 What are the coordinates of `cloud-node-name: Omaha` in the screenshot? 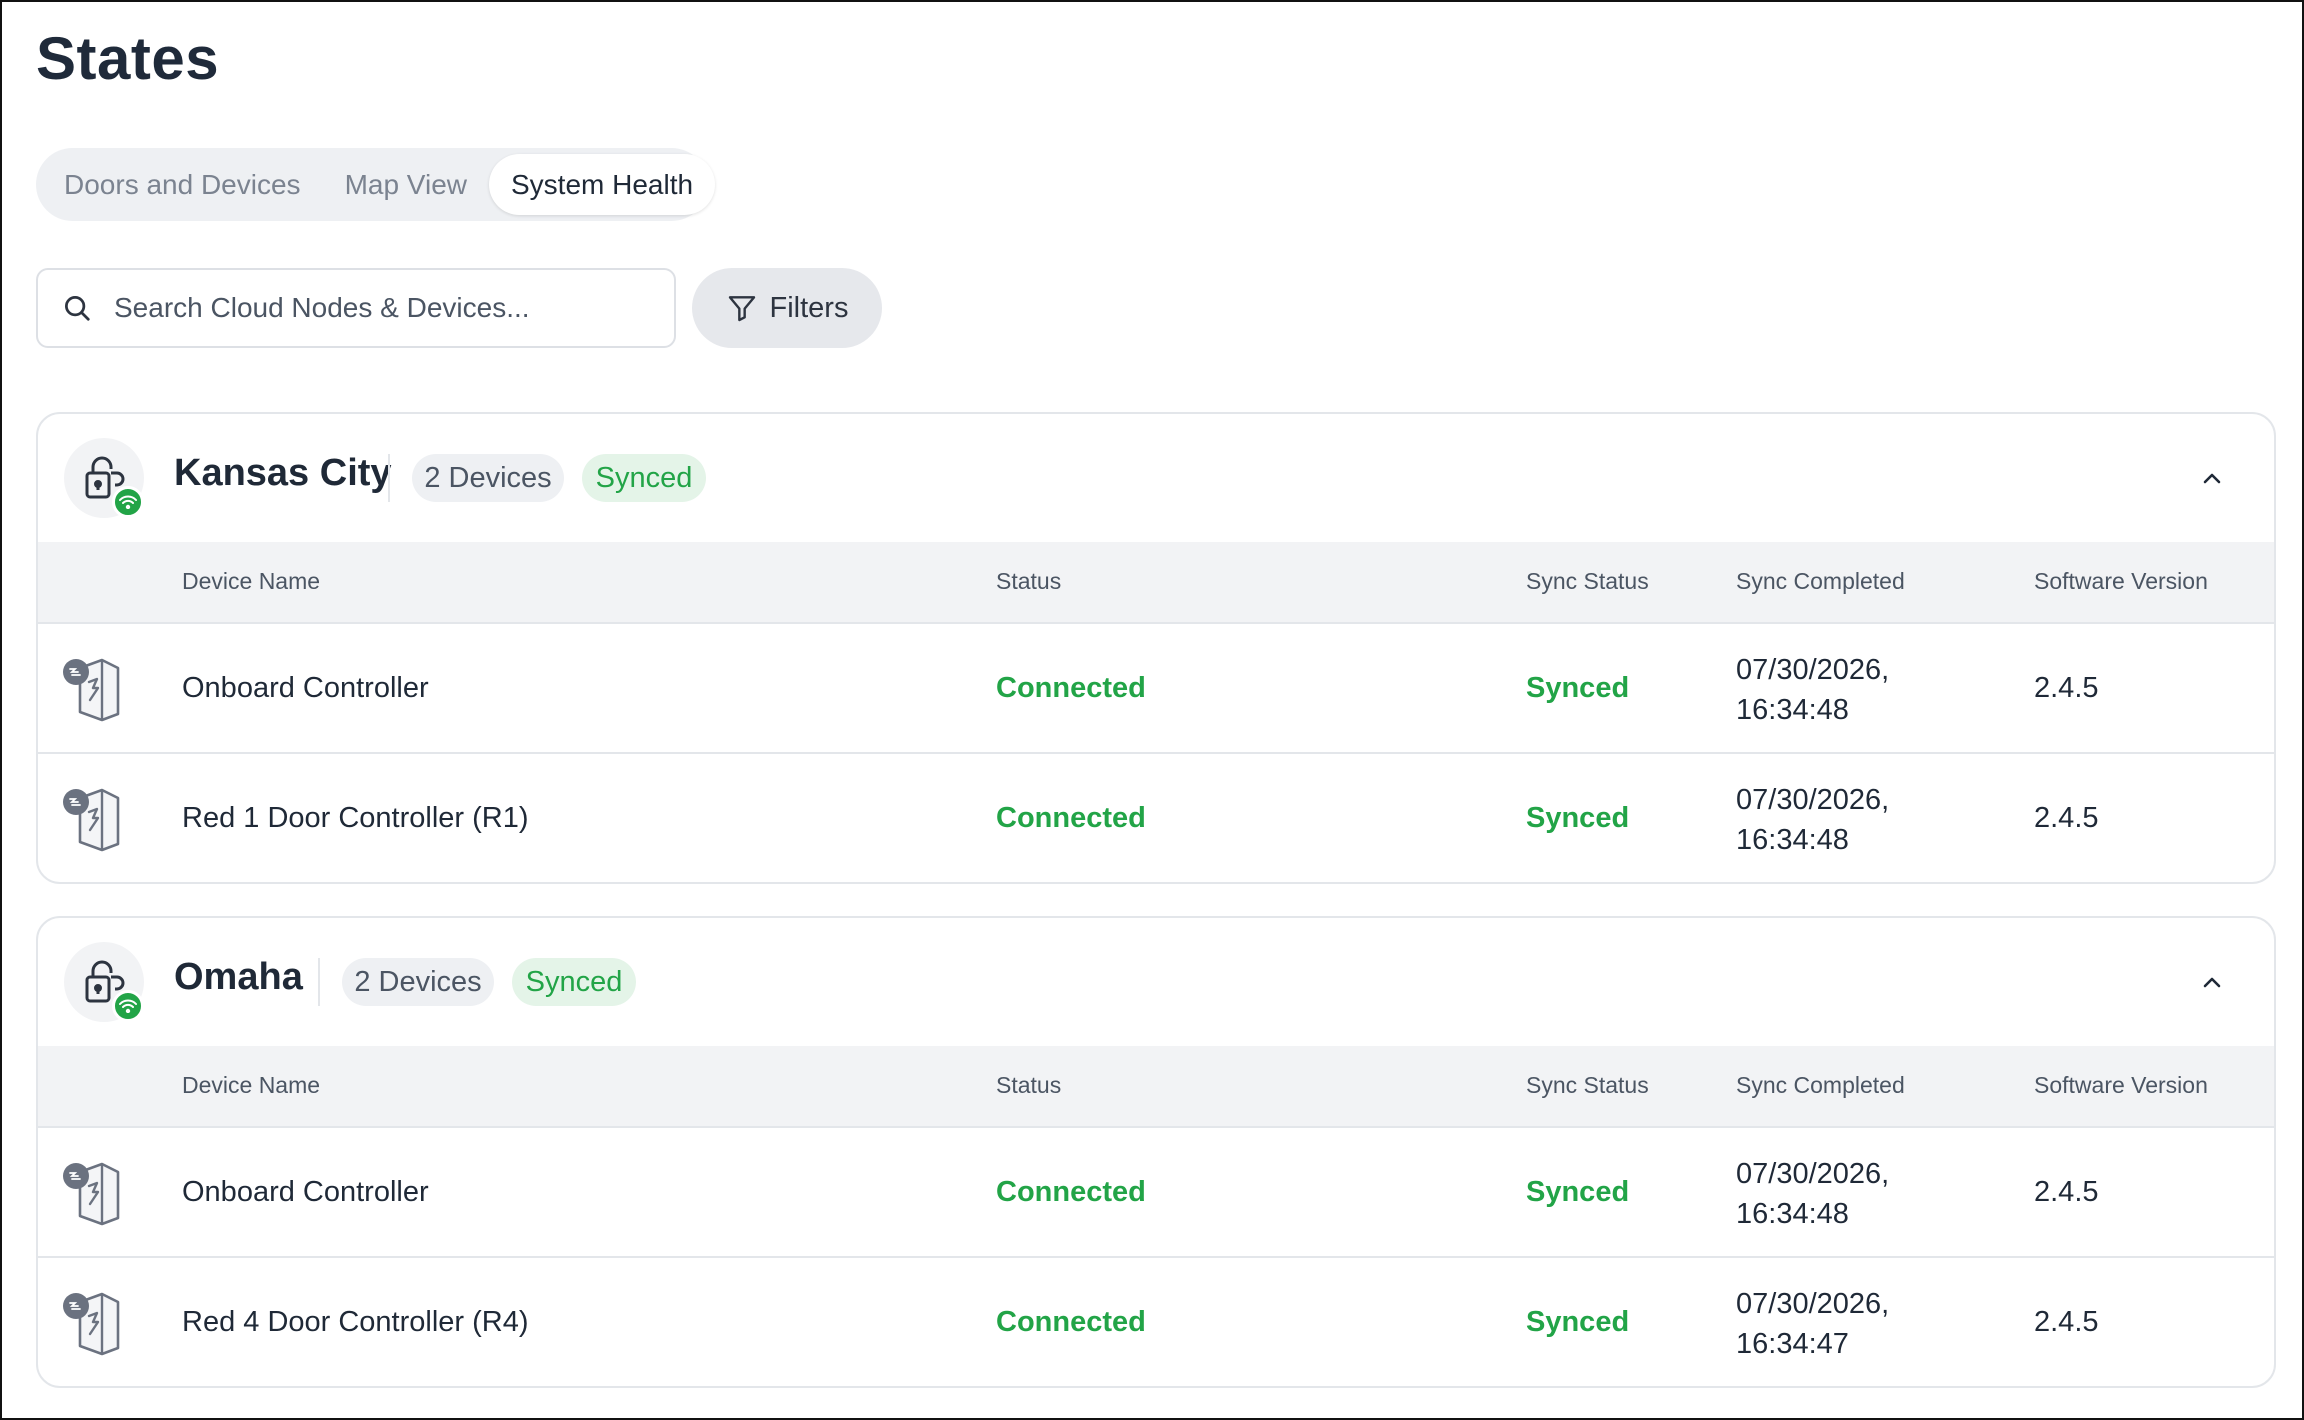 It's located at (238, 977).